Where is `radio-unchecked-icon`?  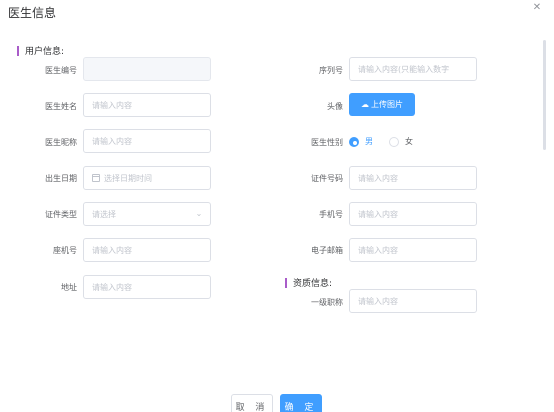
radio-unchecked-icon is located at coordinates (394, 141).